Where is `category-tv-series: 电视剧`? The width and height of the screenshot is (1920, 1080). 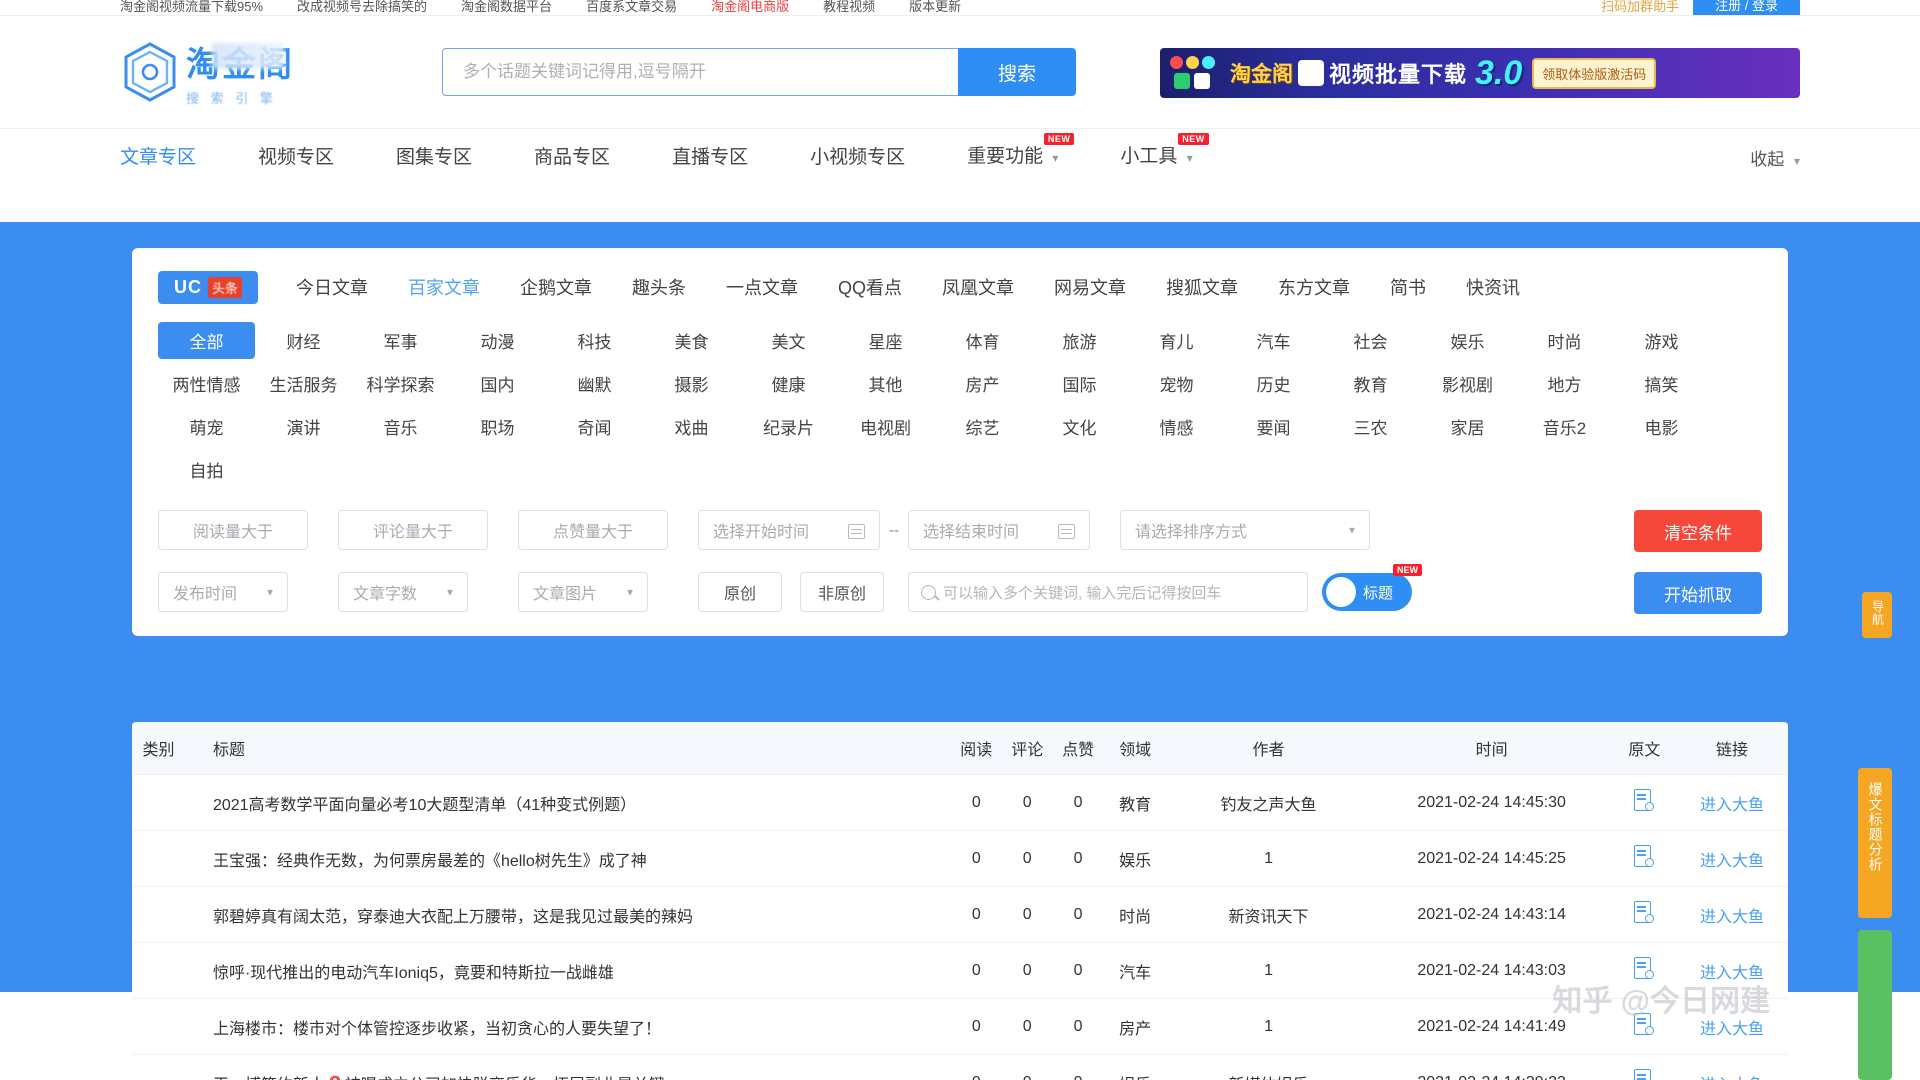
category-tv-series: 电视剧 is located at coordinates (885, 426).